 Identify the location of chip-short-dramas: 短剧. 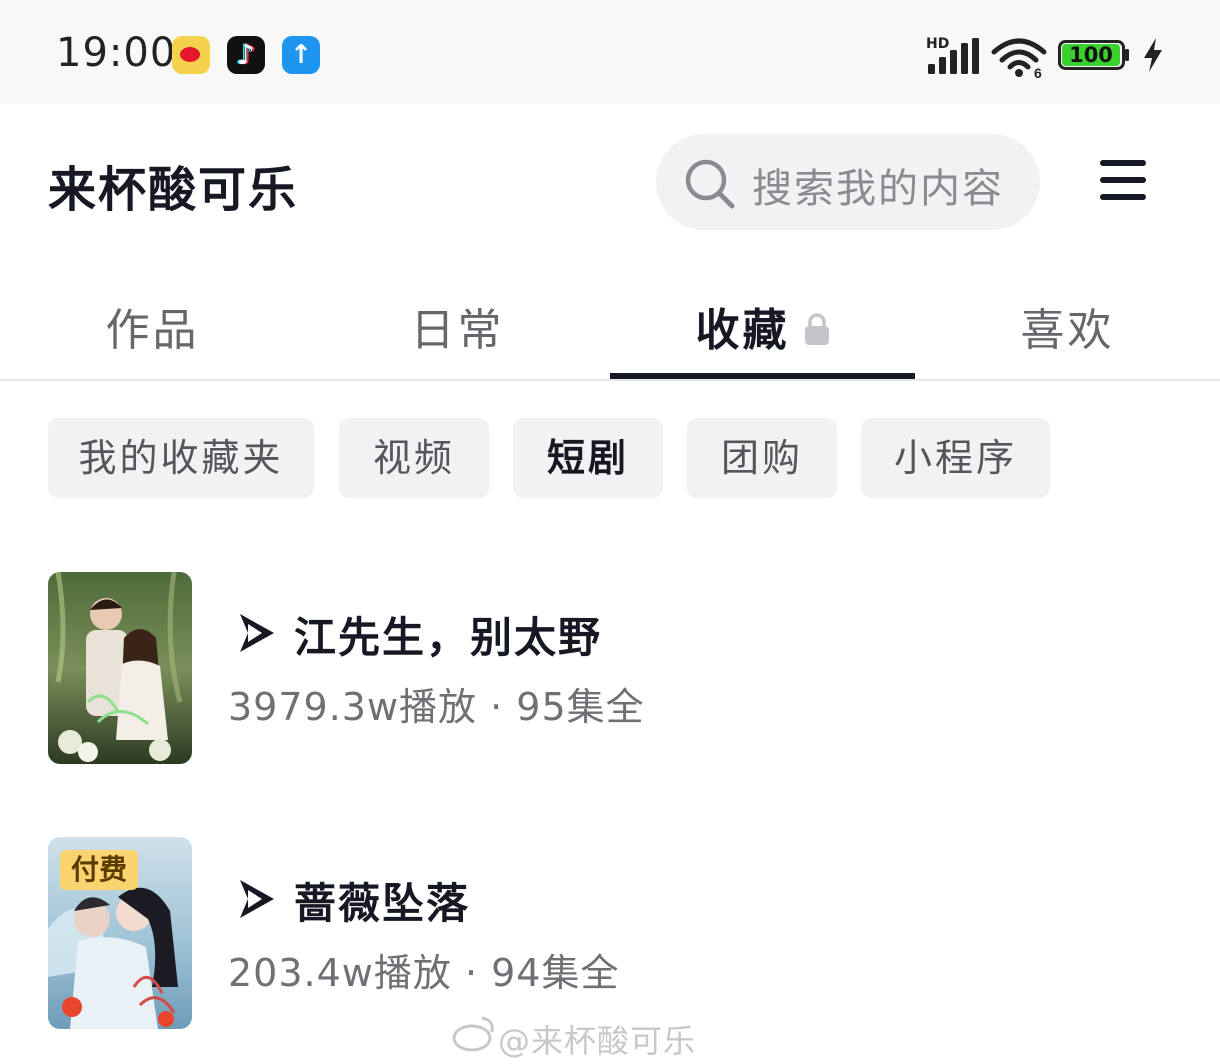
(588, 458).